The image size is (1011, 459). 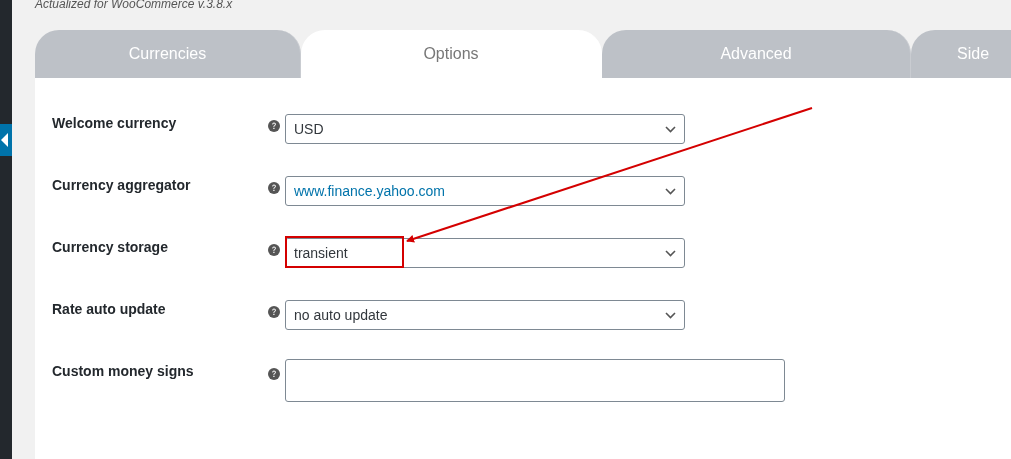 I want to click on select-field: www.finance.yahoo.com, so click(x=485, y=191).